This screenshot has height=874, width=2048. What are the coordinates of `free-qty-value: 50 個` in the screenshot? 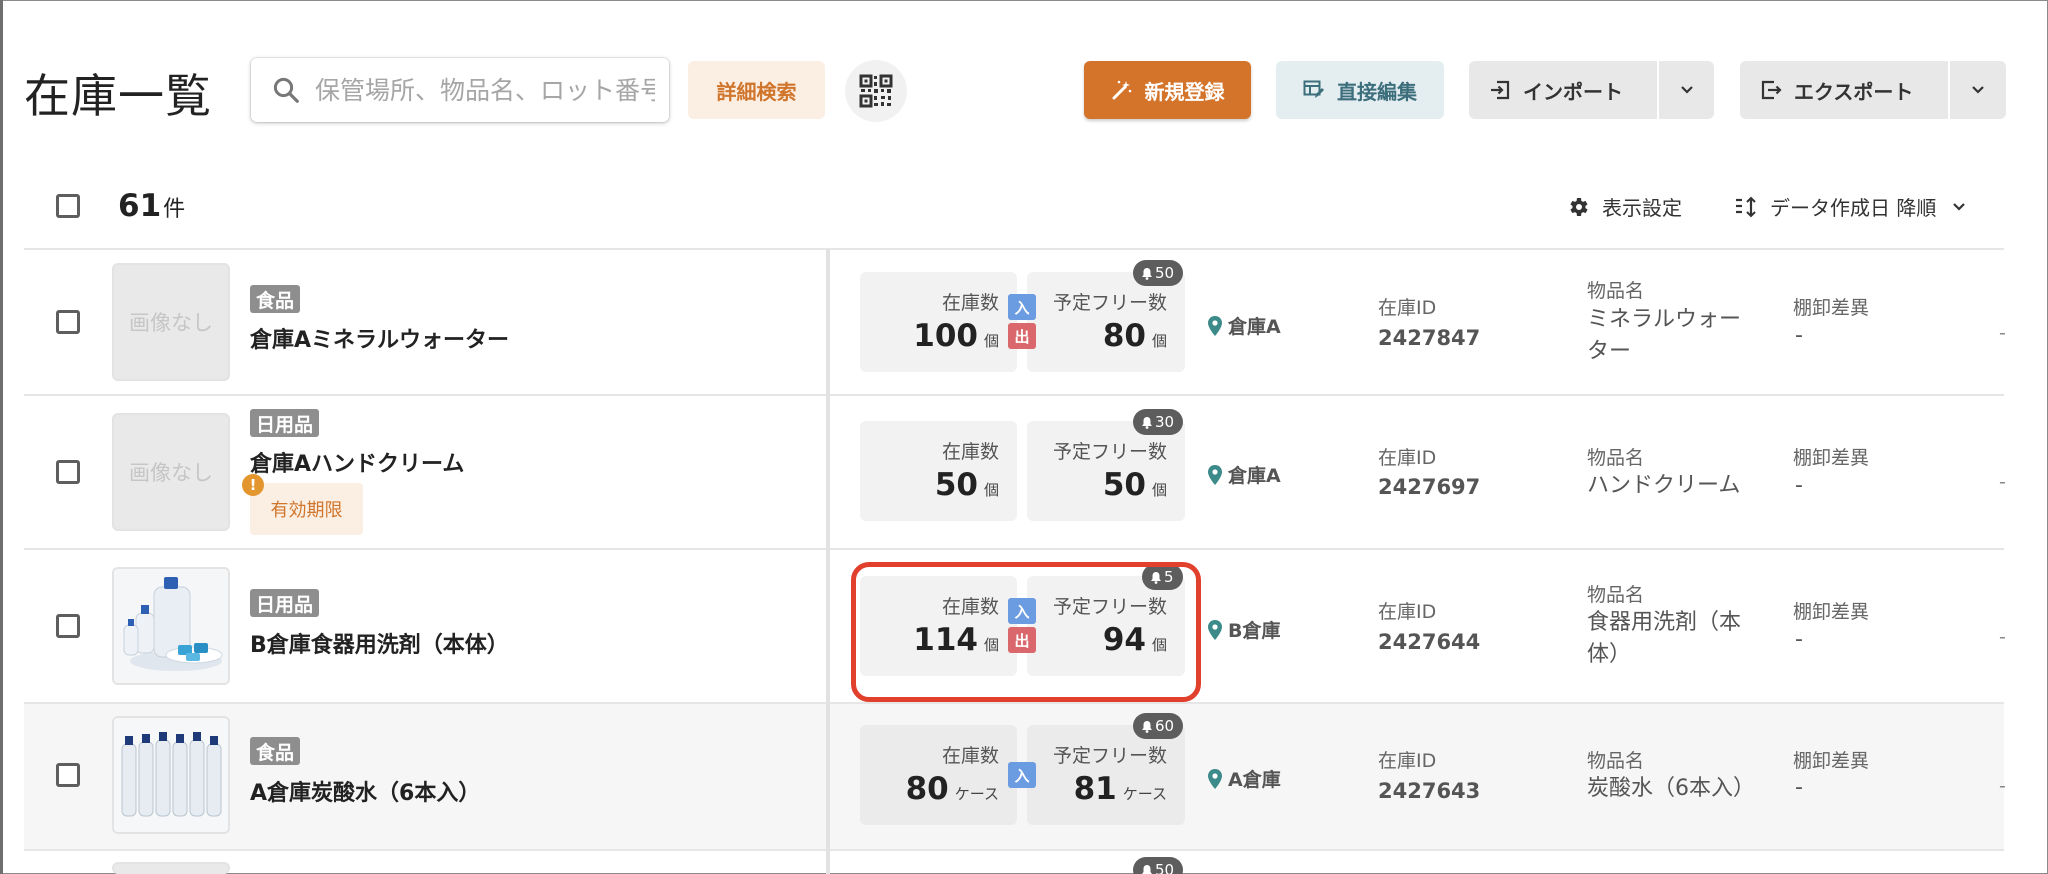 It's located at (1135, 485).